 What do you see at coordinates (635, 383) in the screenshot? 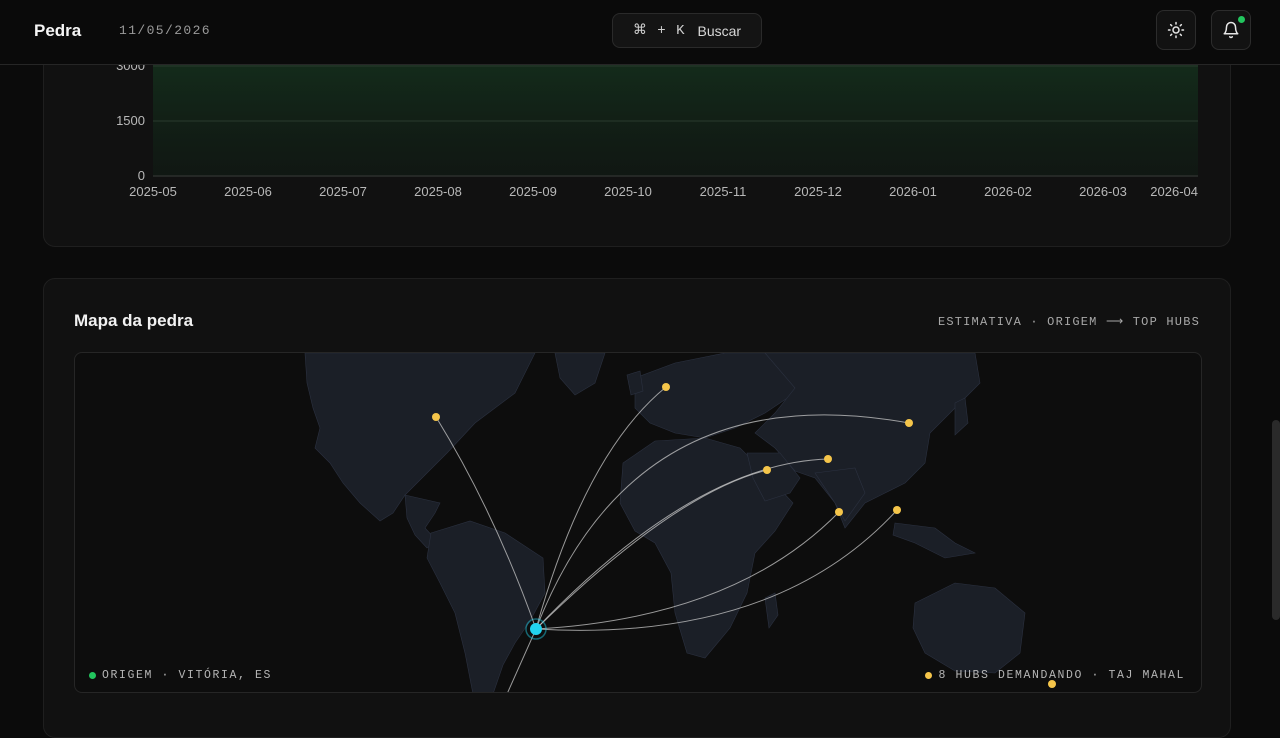
I see `landmass-uk` at bounding box center [635, 383].